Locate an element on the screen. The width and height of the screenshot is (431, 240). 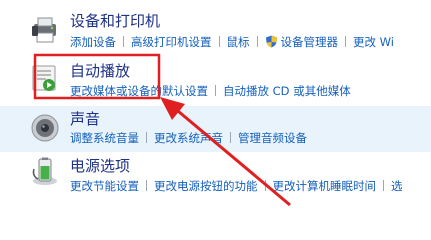
change-sleep-time-link: 更改计算机睡眠时间 is located at coordinates (325, 186).